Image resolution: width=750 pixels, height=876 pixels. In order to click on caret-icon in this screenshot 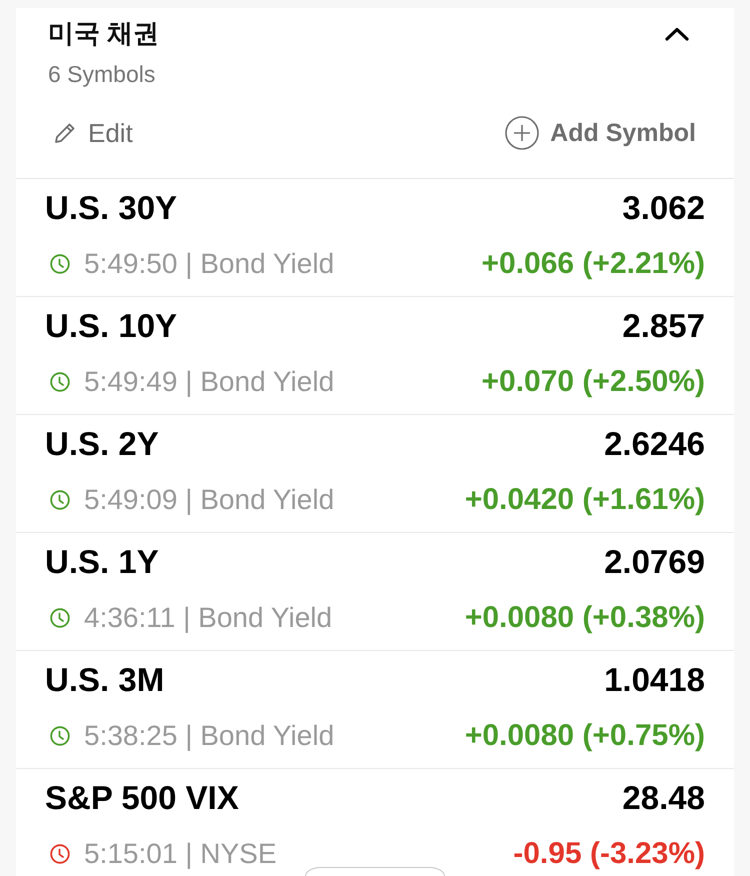, I will do `click(677, 34)`.